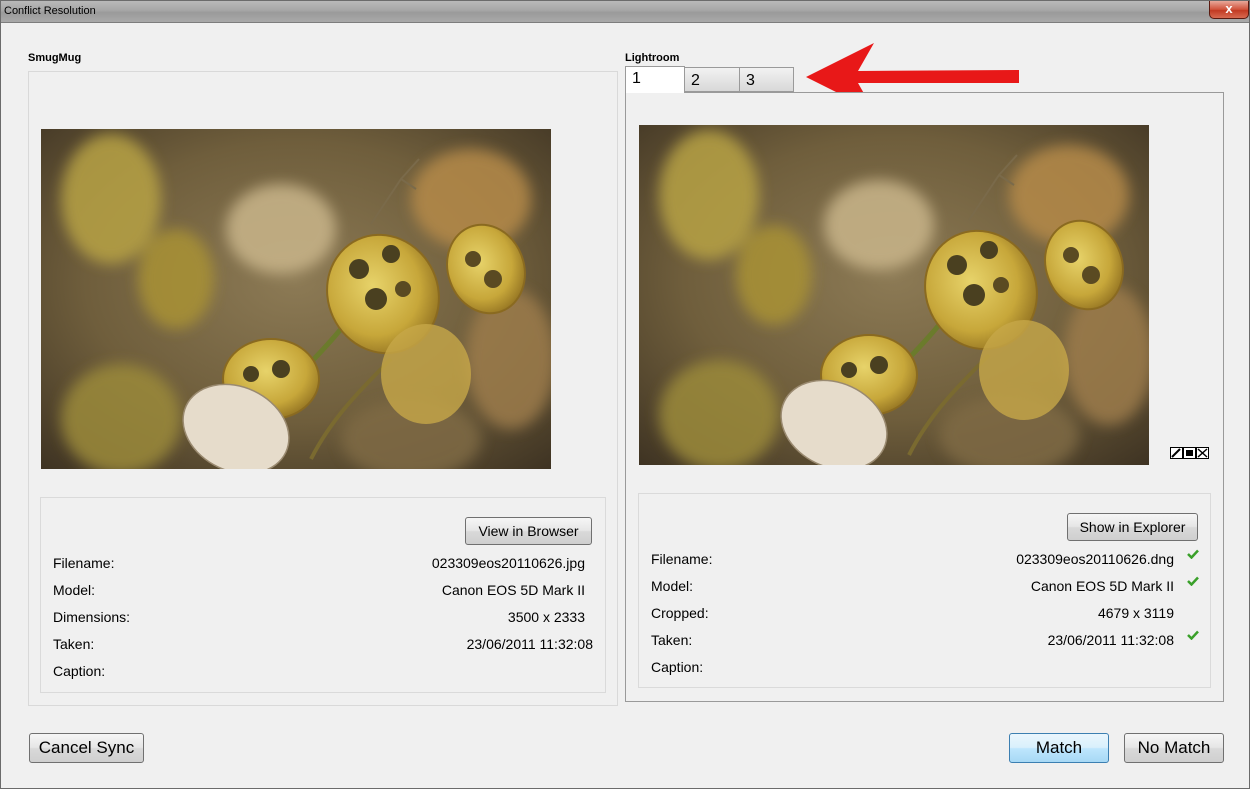 This screenshot has height=789, width=1250. Describe the element at coordinates (652, 58) in the screenshot. I see `lightroom-heading: Lightroom` at that location.